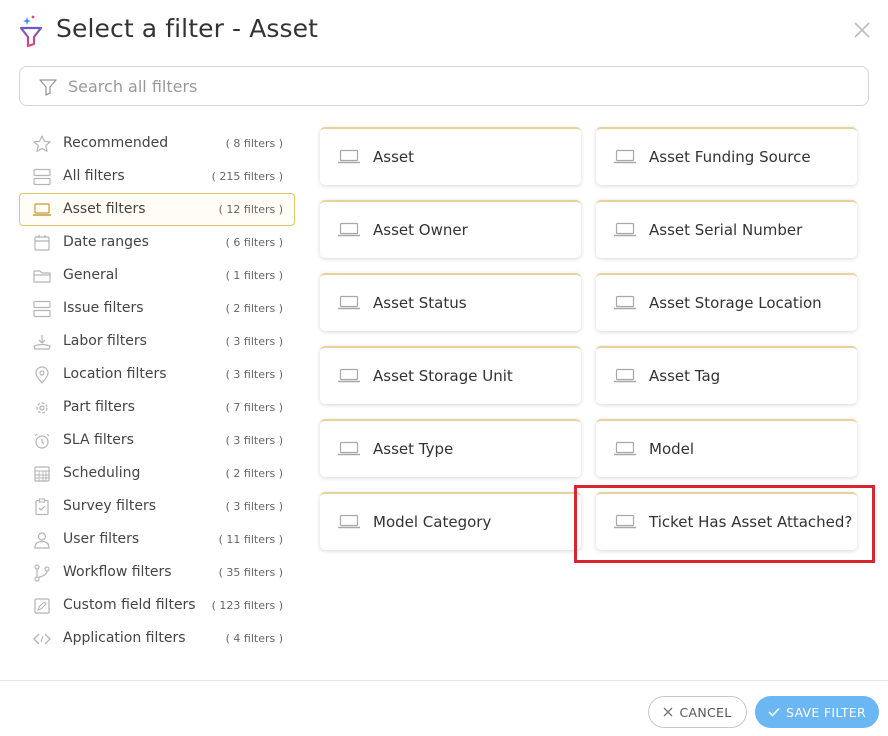 The width and height of the screenshot is (888, 736). Describe the element at coordinates (157, 638) in the screenshot. I see `sidebar-item-application-filters: Application filters ( 4 filters )` at that location.